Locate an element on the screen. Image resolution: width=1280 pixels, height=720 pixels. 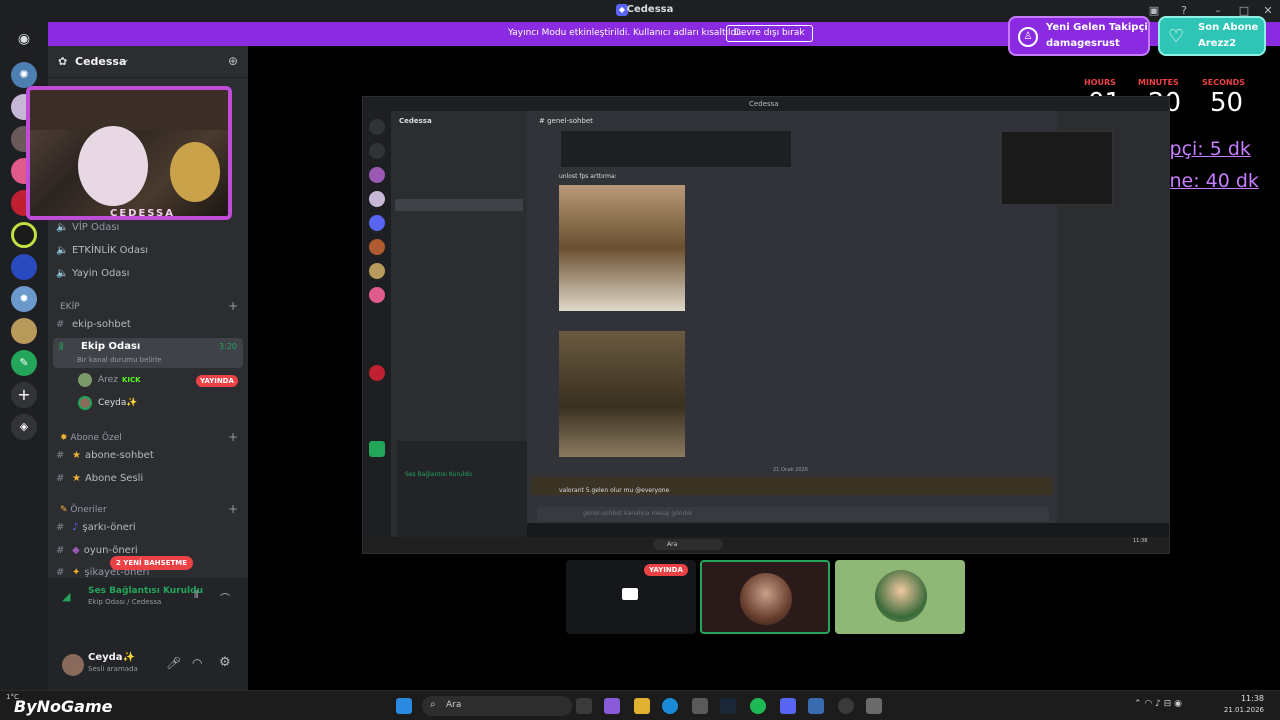
guild-icon: ✿ is located at coordinates (63, 61).